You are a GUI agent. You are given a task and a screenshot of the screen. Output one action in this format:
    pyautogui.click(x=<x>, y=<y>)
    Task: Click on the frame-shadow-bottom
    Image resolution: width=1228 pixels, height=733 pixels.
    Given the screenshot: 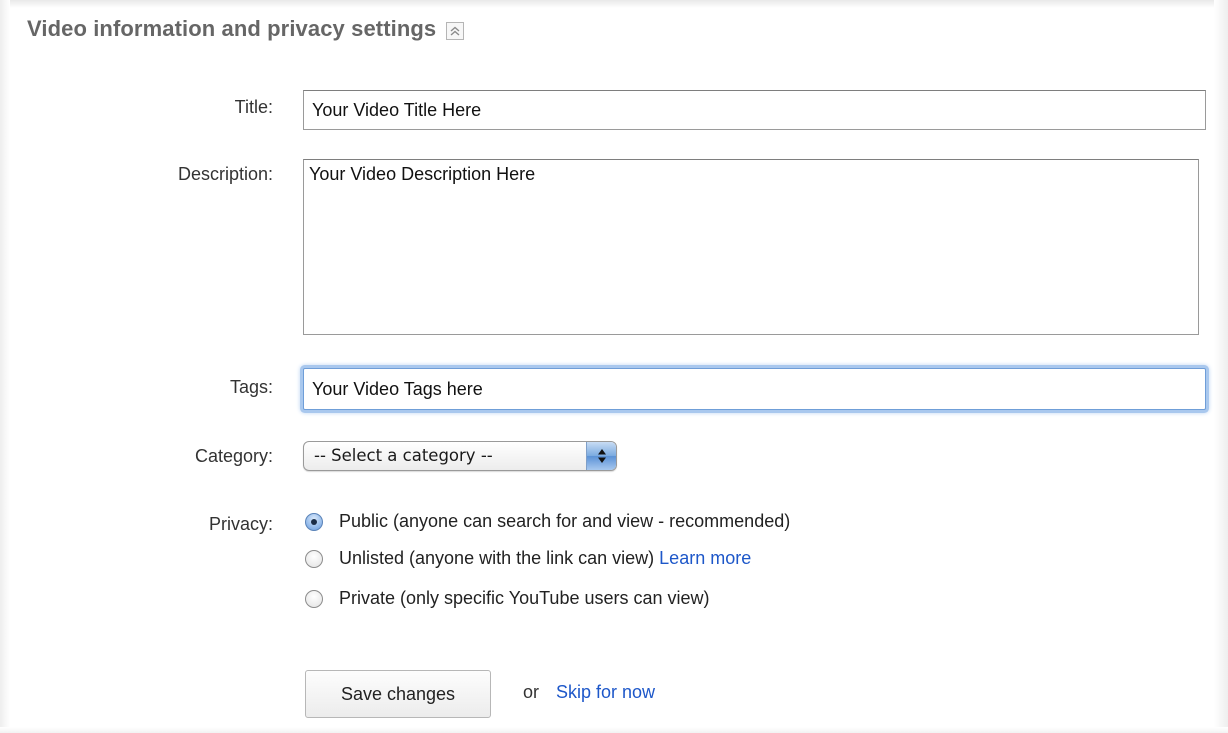 What is the action you would take?
    pyautogui.click(x=614, y=730)
    